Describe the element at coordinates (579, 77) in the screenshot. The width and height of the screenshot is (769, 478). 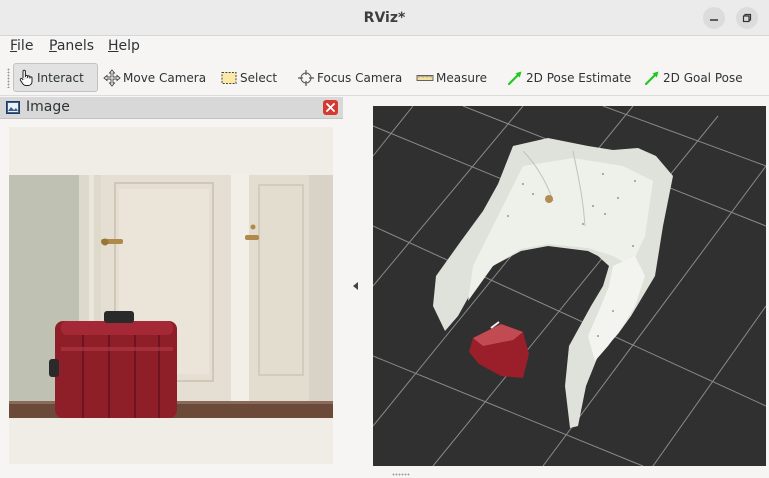
I see `pose-estimate-tool-label: 2D Pose Estimate` at that location.